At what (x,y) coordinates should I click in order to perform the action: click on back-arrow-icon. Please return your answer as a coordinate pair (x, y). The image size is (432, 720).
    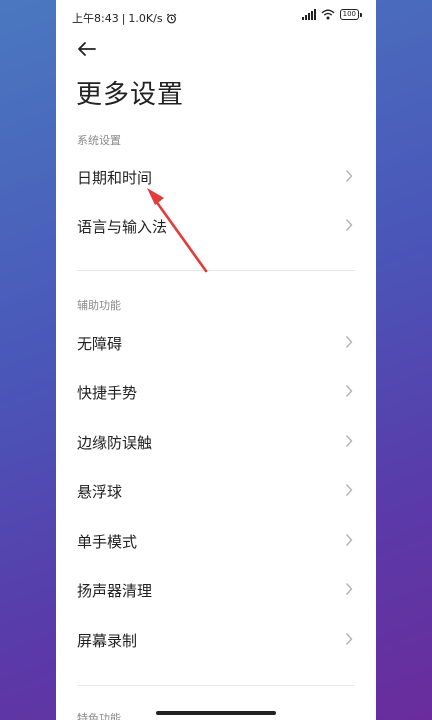
    Looking at the image, I should click on (87, 49).